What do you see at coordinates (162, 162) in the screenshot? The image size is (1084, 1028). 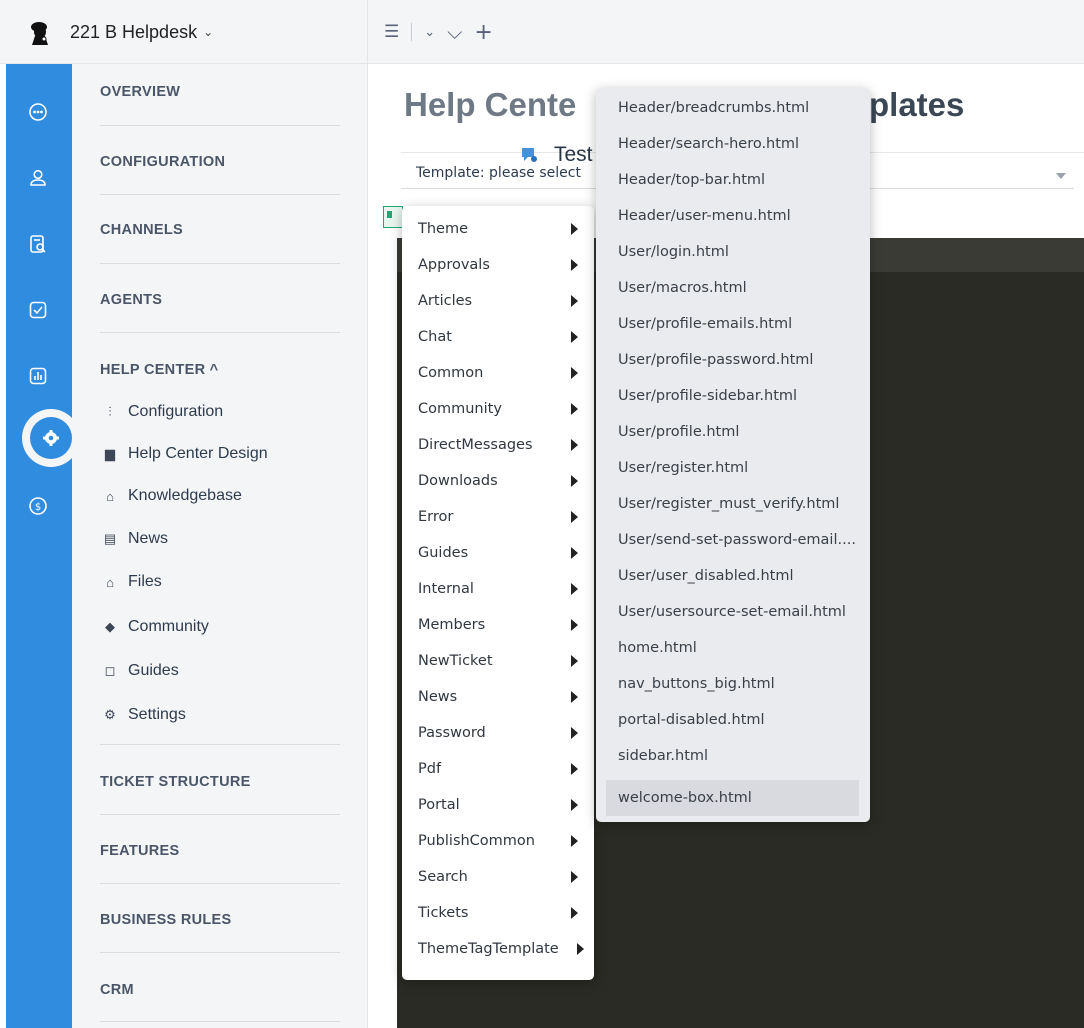 I see `nav-section-configuration: CONFIGURATION` at bounding box center [162, 162].